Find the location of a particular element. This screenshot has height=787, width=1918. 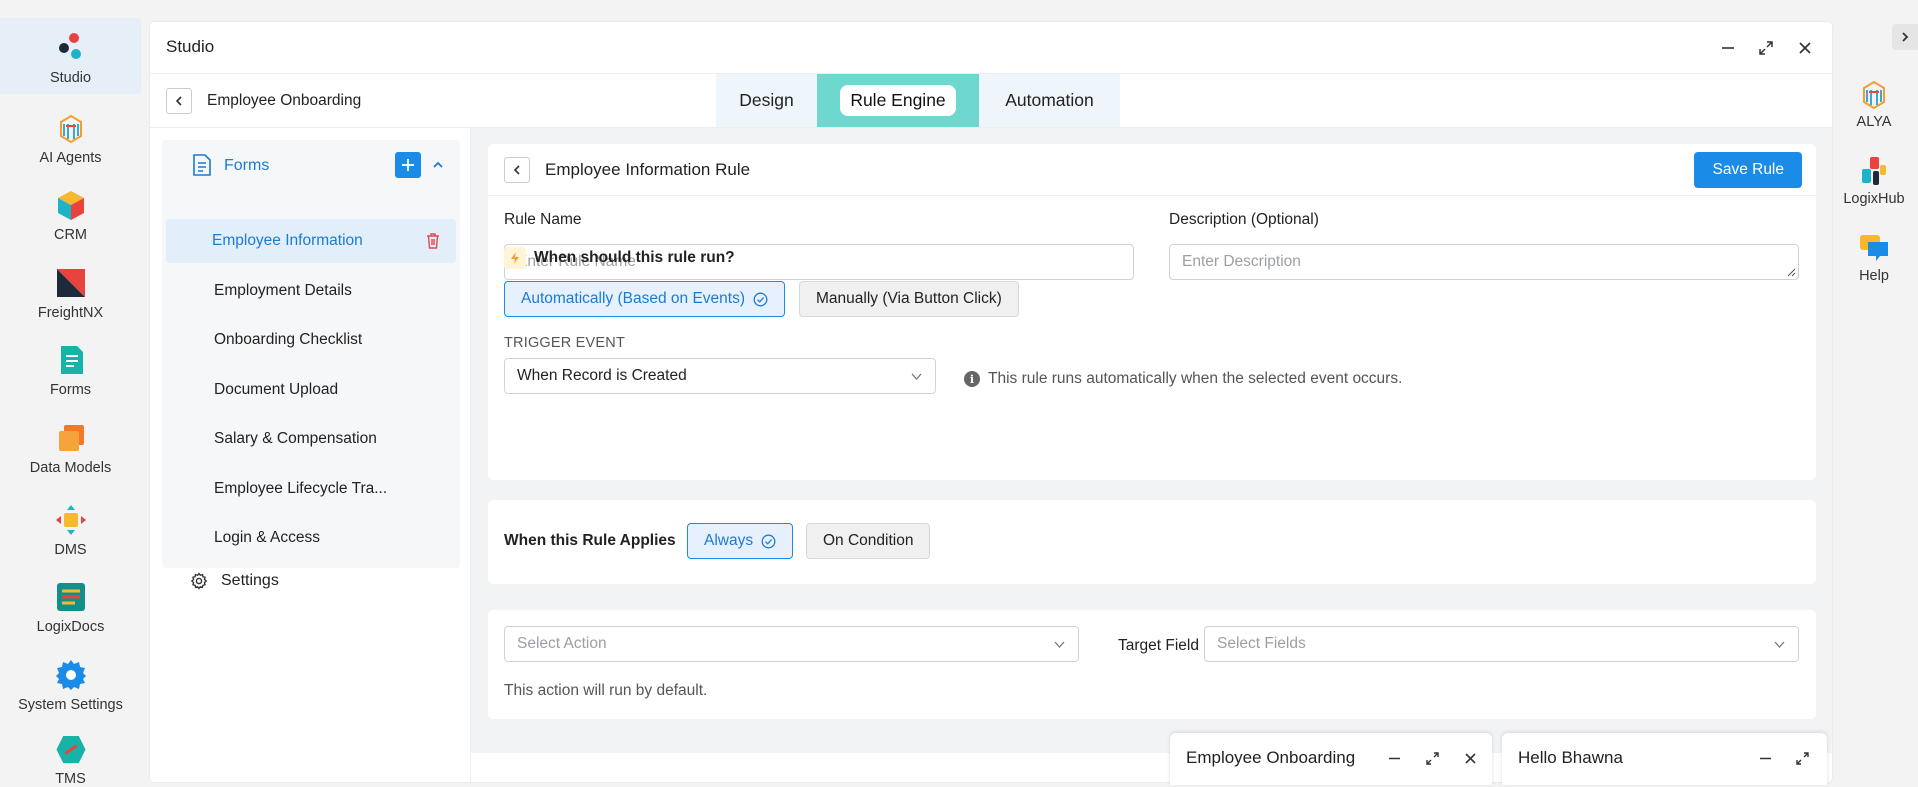

form-item-label: Employee Information is located at coordinates (287, 240).